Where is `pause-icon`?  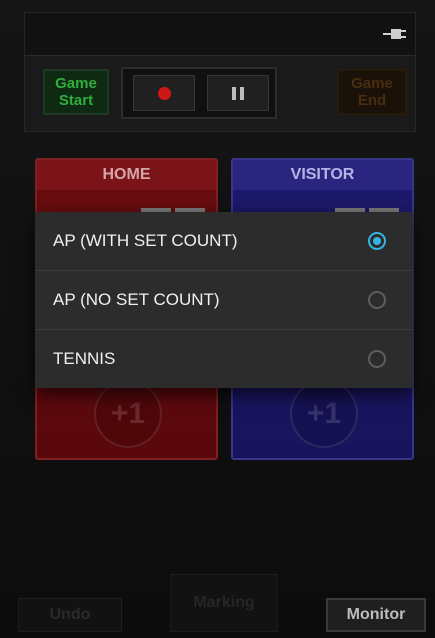 pause-icon is located at coordinates (238, 93).